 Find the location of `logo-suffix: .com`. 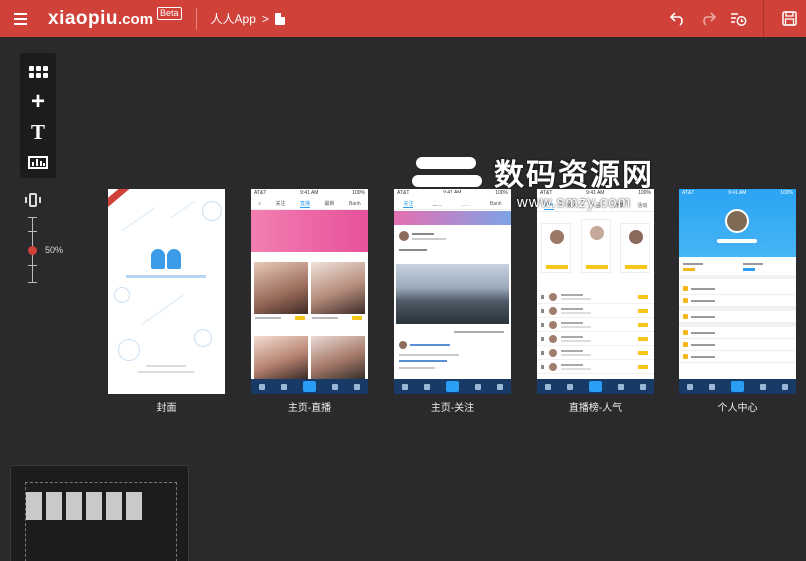

logo-suffix: .com is located at coordinates (136, 19).